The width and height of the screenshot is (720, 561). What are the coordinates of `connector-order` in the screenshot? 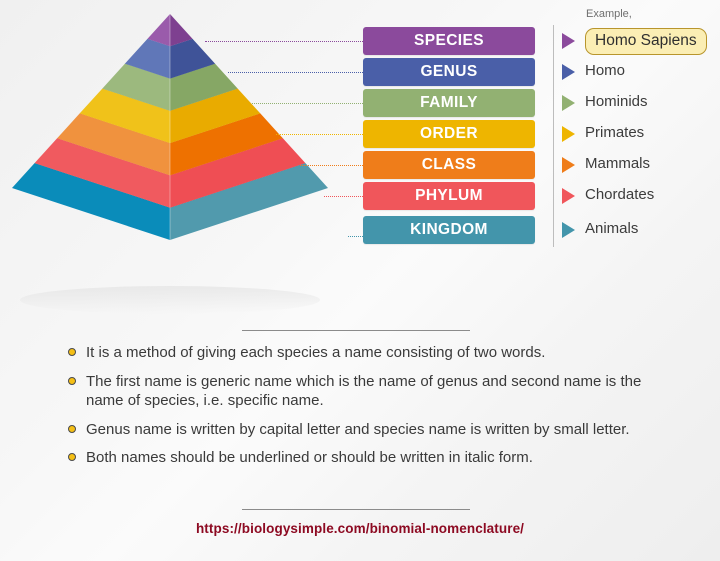 It's located at (319, 134).